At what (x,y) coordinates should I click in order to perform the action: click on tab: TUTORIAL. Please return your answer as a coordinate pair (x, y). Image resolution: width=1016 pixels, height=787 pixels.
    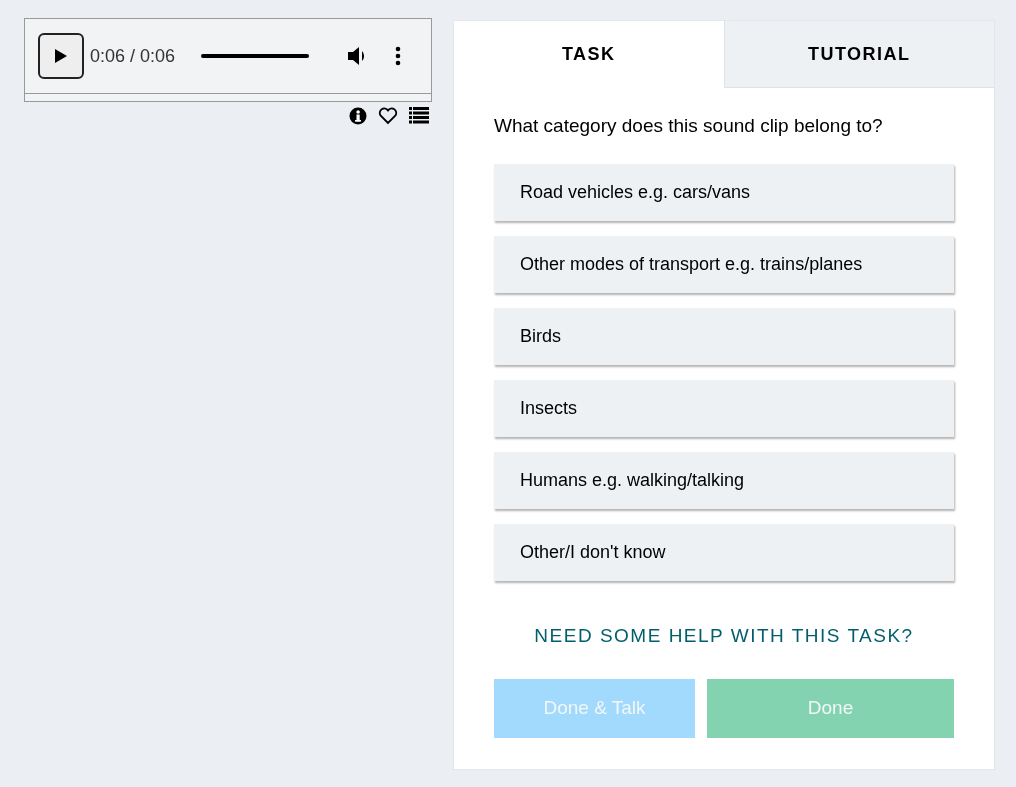
    Looking at the image, I should click on (858, 54).